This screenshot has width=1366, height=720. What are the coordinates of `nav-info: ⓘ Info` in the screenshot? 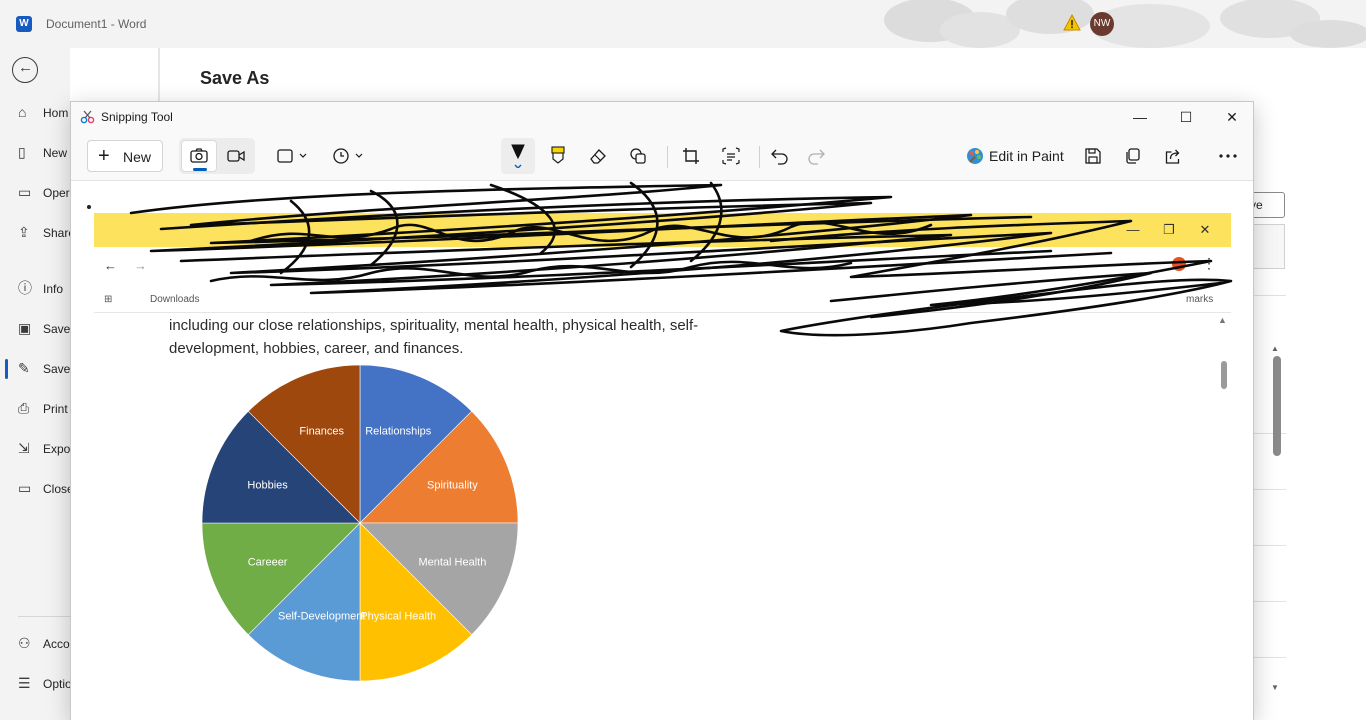 It's located at (35, 289).